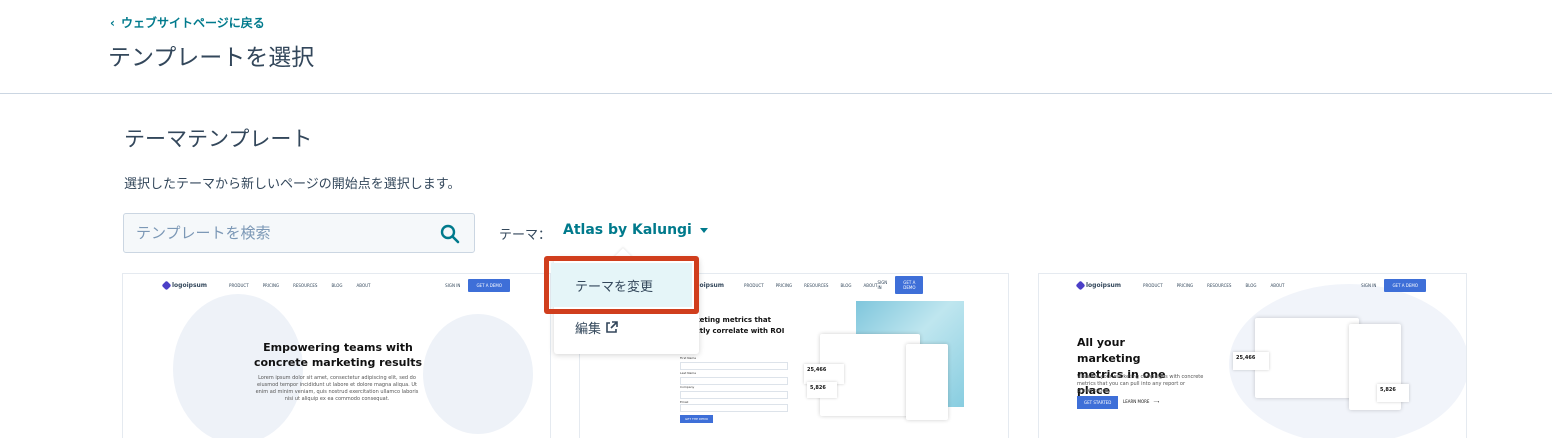 The image size is (1552, 438). I want to click on search-icon, so click(450, 234).